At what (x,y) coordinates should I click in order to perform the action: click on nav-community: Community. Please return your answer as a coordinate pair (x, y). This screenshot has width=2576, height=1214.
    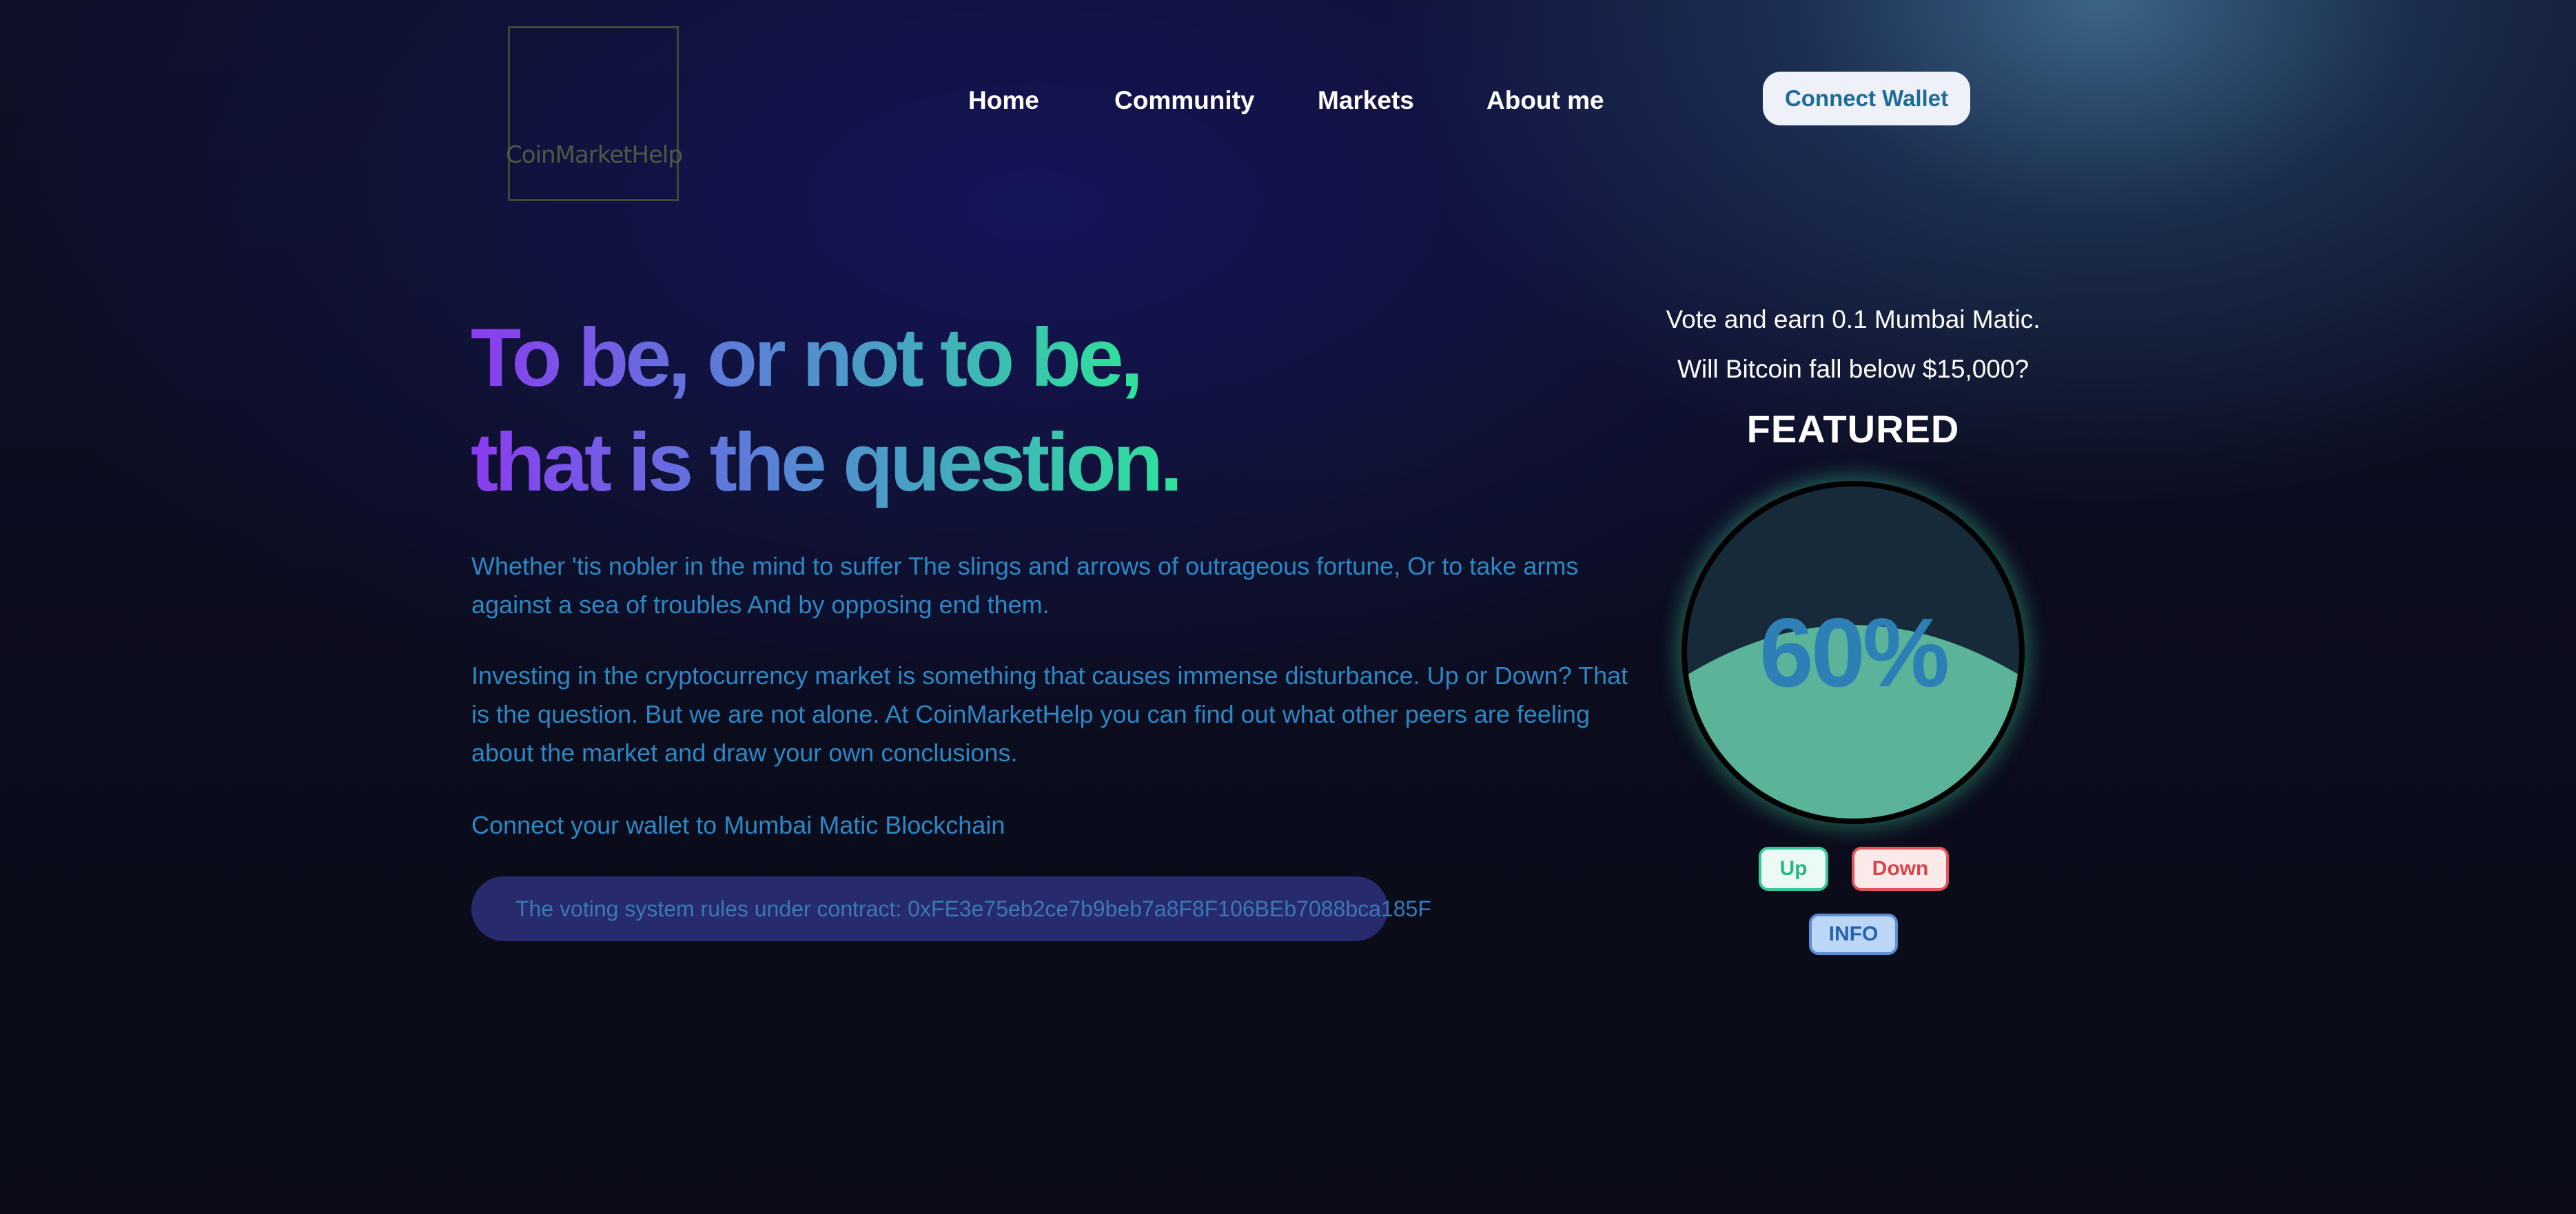
    Looking at the image, I should click on (1184, 100).